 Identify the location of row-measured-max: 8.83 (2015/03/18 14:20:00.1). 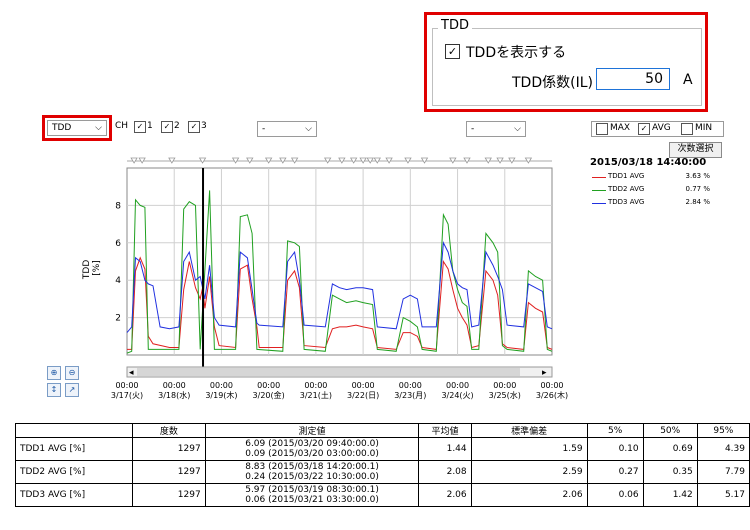
(312, 467).